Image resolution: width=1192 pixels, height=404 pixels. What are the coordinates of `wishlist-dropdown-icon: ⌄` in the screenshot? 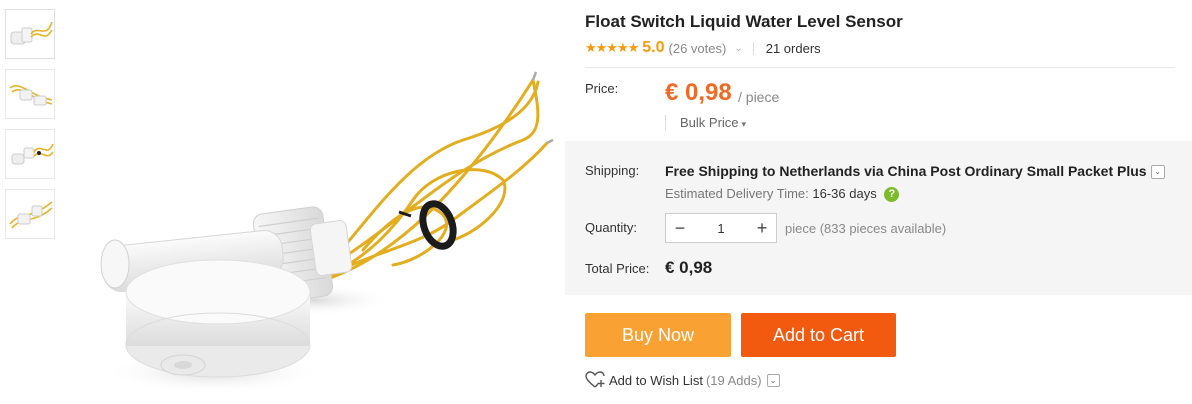 It's located at (773, 380).